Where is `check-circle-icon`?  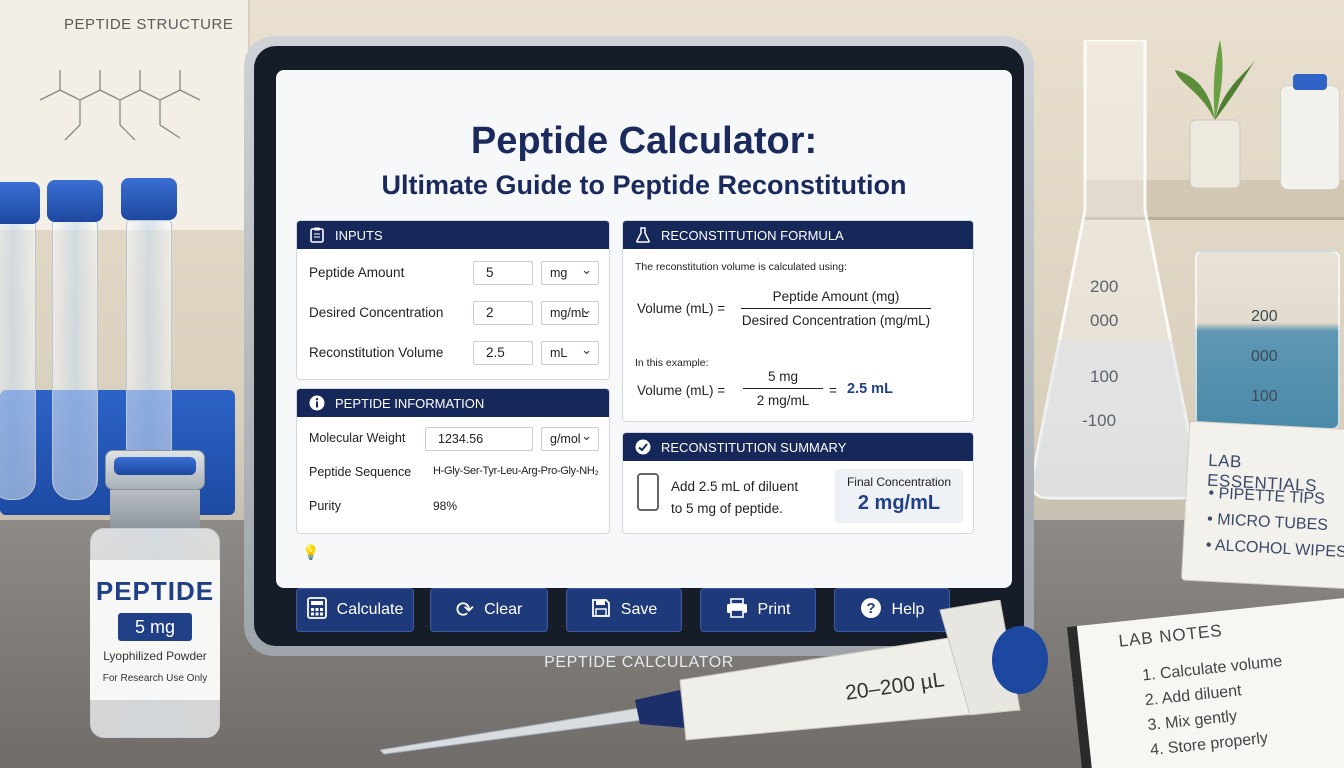 check-circle-icon is located at coordinates (643, 447).